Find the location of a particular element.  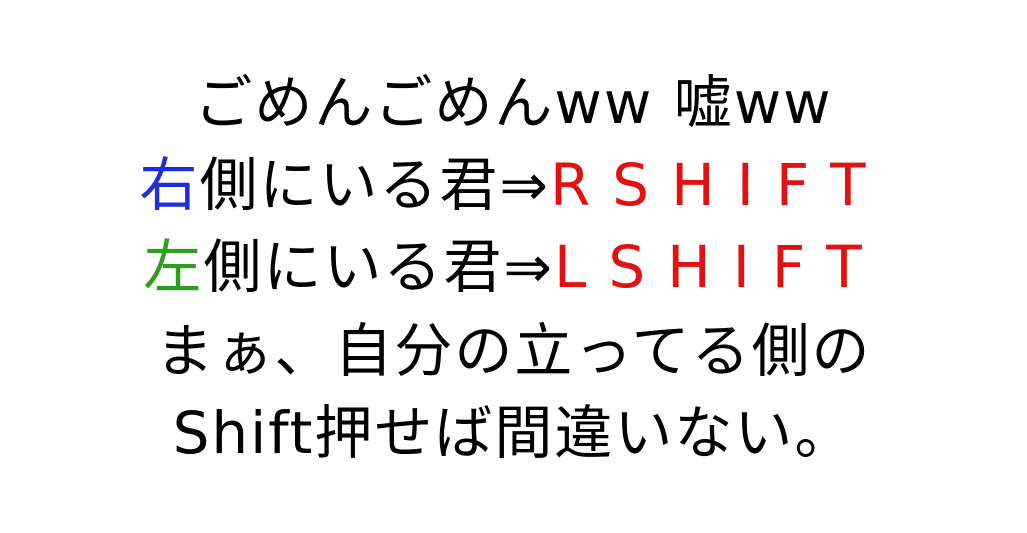

text-line-1: ごめんごめんww 嘘ww is located at coordinates (513, 103).